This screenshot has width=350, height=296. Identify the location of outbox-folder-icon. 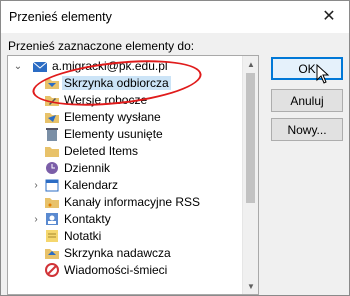
(52, 253).